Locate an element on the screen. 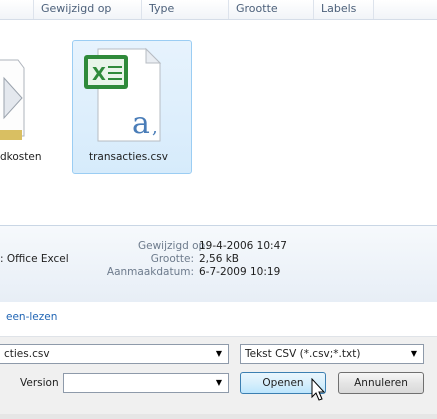  svg-text: a is located at coordinates (141, 123).